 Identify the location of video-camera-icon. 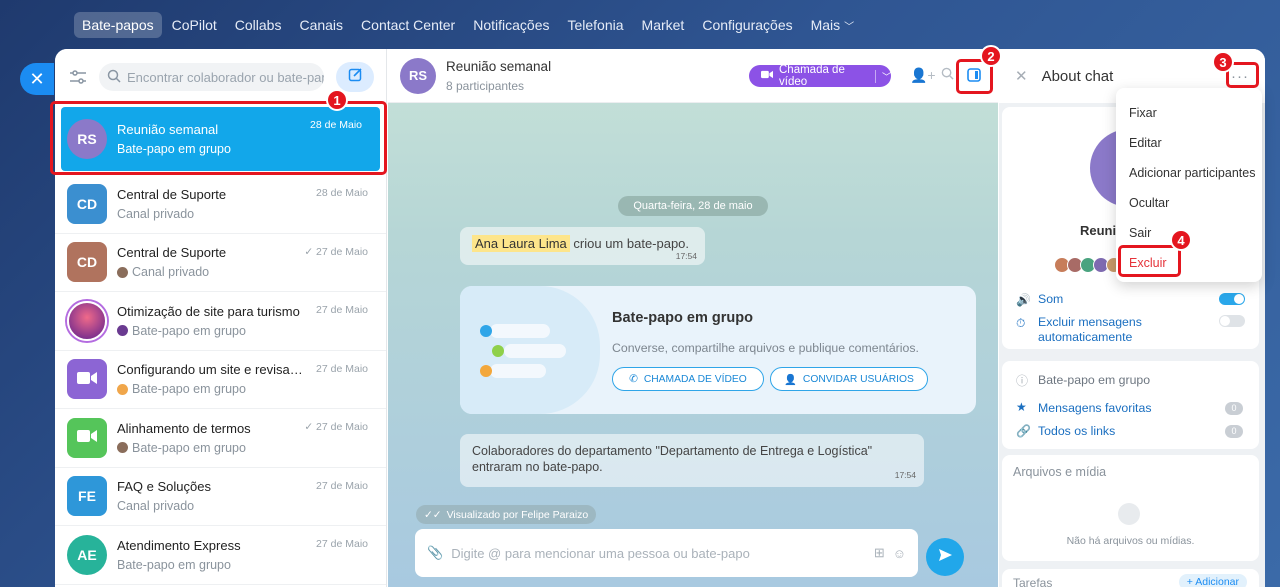
(87, 437).